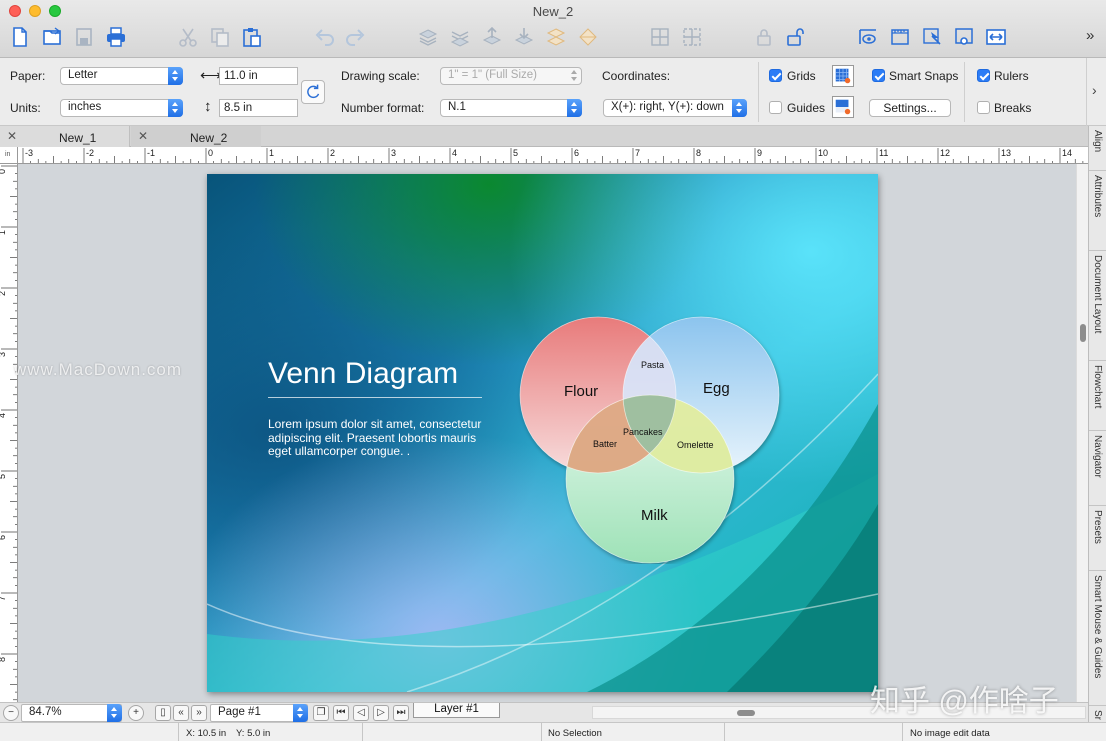  I want to click on sidebar-tab-label: Document Layout, so click(1097, 294).